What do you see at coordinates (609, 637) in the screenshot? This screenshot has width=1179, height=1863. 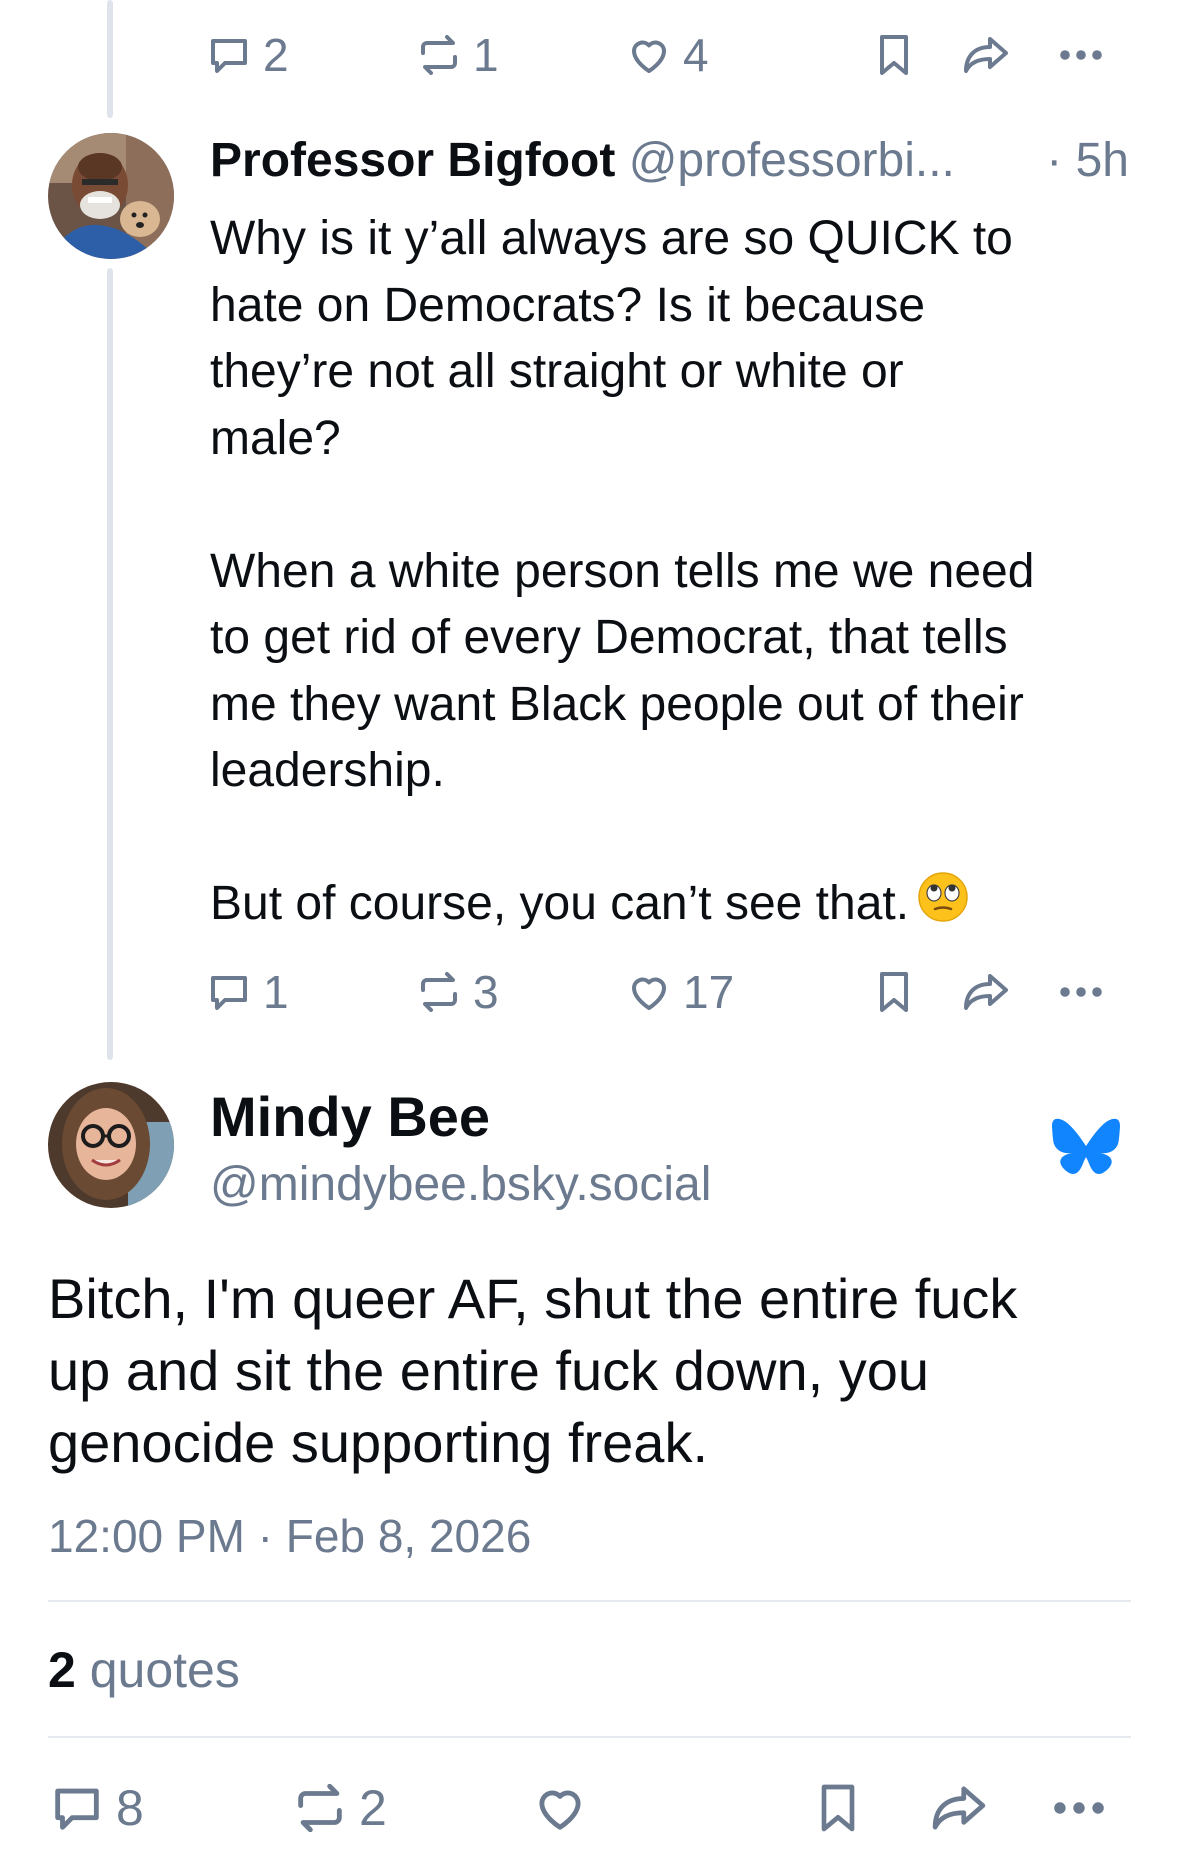 I see `text-line: to get rid of every Democrat, that tells` at bounding box center [609, 637].